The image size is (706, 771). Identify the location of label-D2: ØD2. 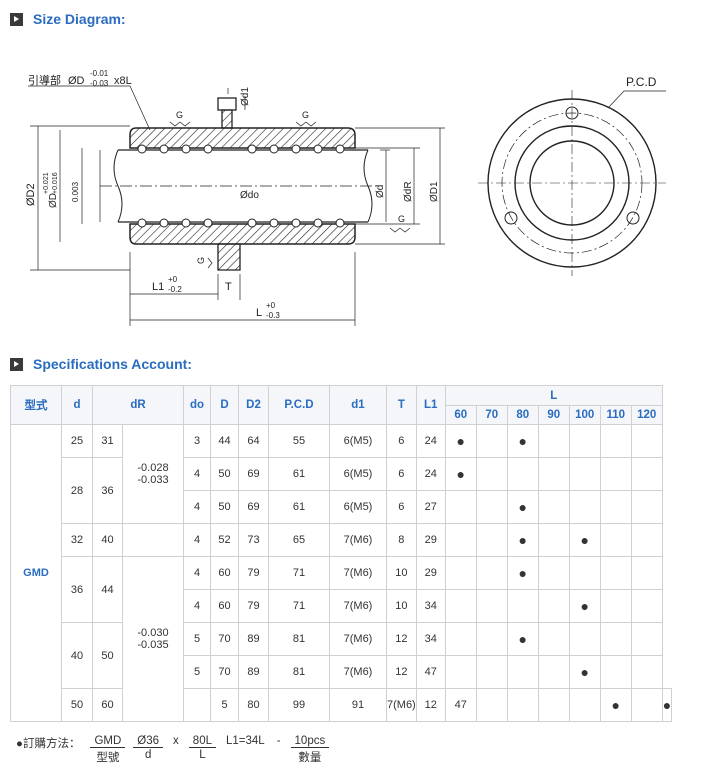
(31, 194).